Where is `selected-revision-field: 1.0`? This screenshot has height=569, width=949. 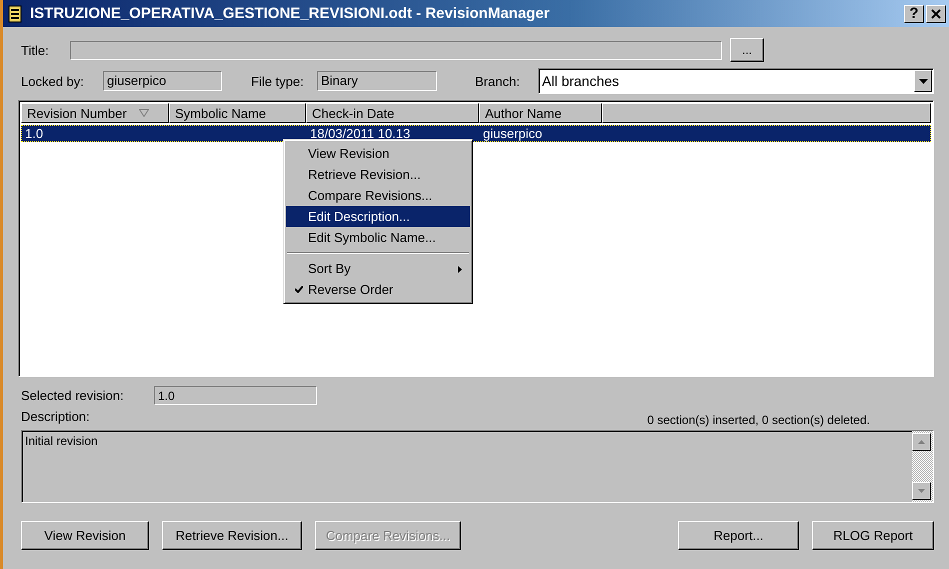 selected-revision-field: 1.0 is located at coordinates (235, 395).